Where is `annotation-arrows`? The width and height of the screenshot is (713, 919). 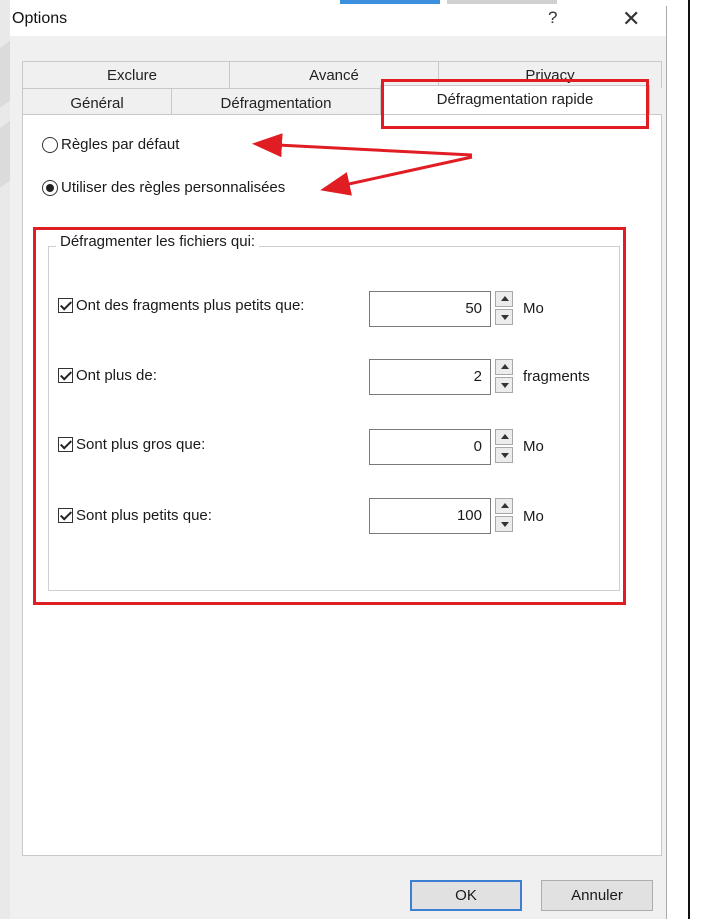
annotation-arrows is located at coordinates (362, 164).